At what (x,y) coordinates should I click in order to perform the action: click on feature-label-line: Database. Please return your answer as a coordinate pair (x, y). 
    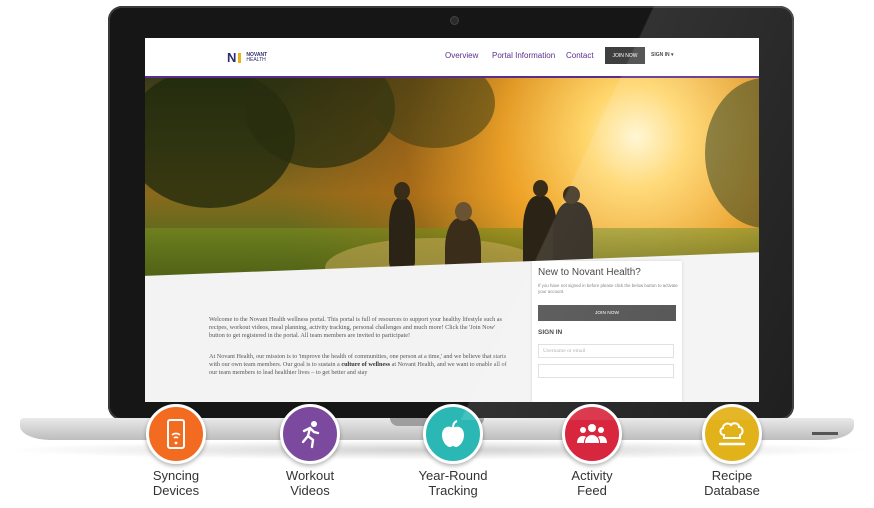
    Looking at the image, I should click on (732, 490).